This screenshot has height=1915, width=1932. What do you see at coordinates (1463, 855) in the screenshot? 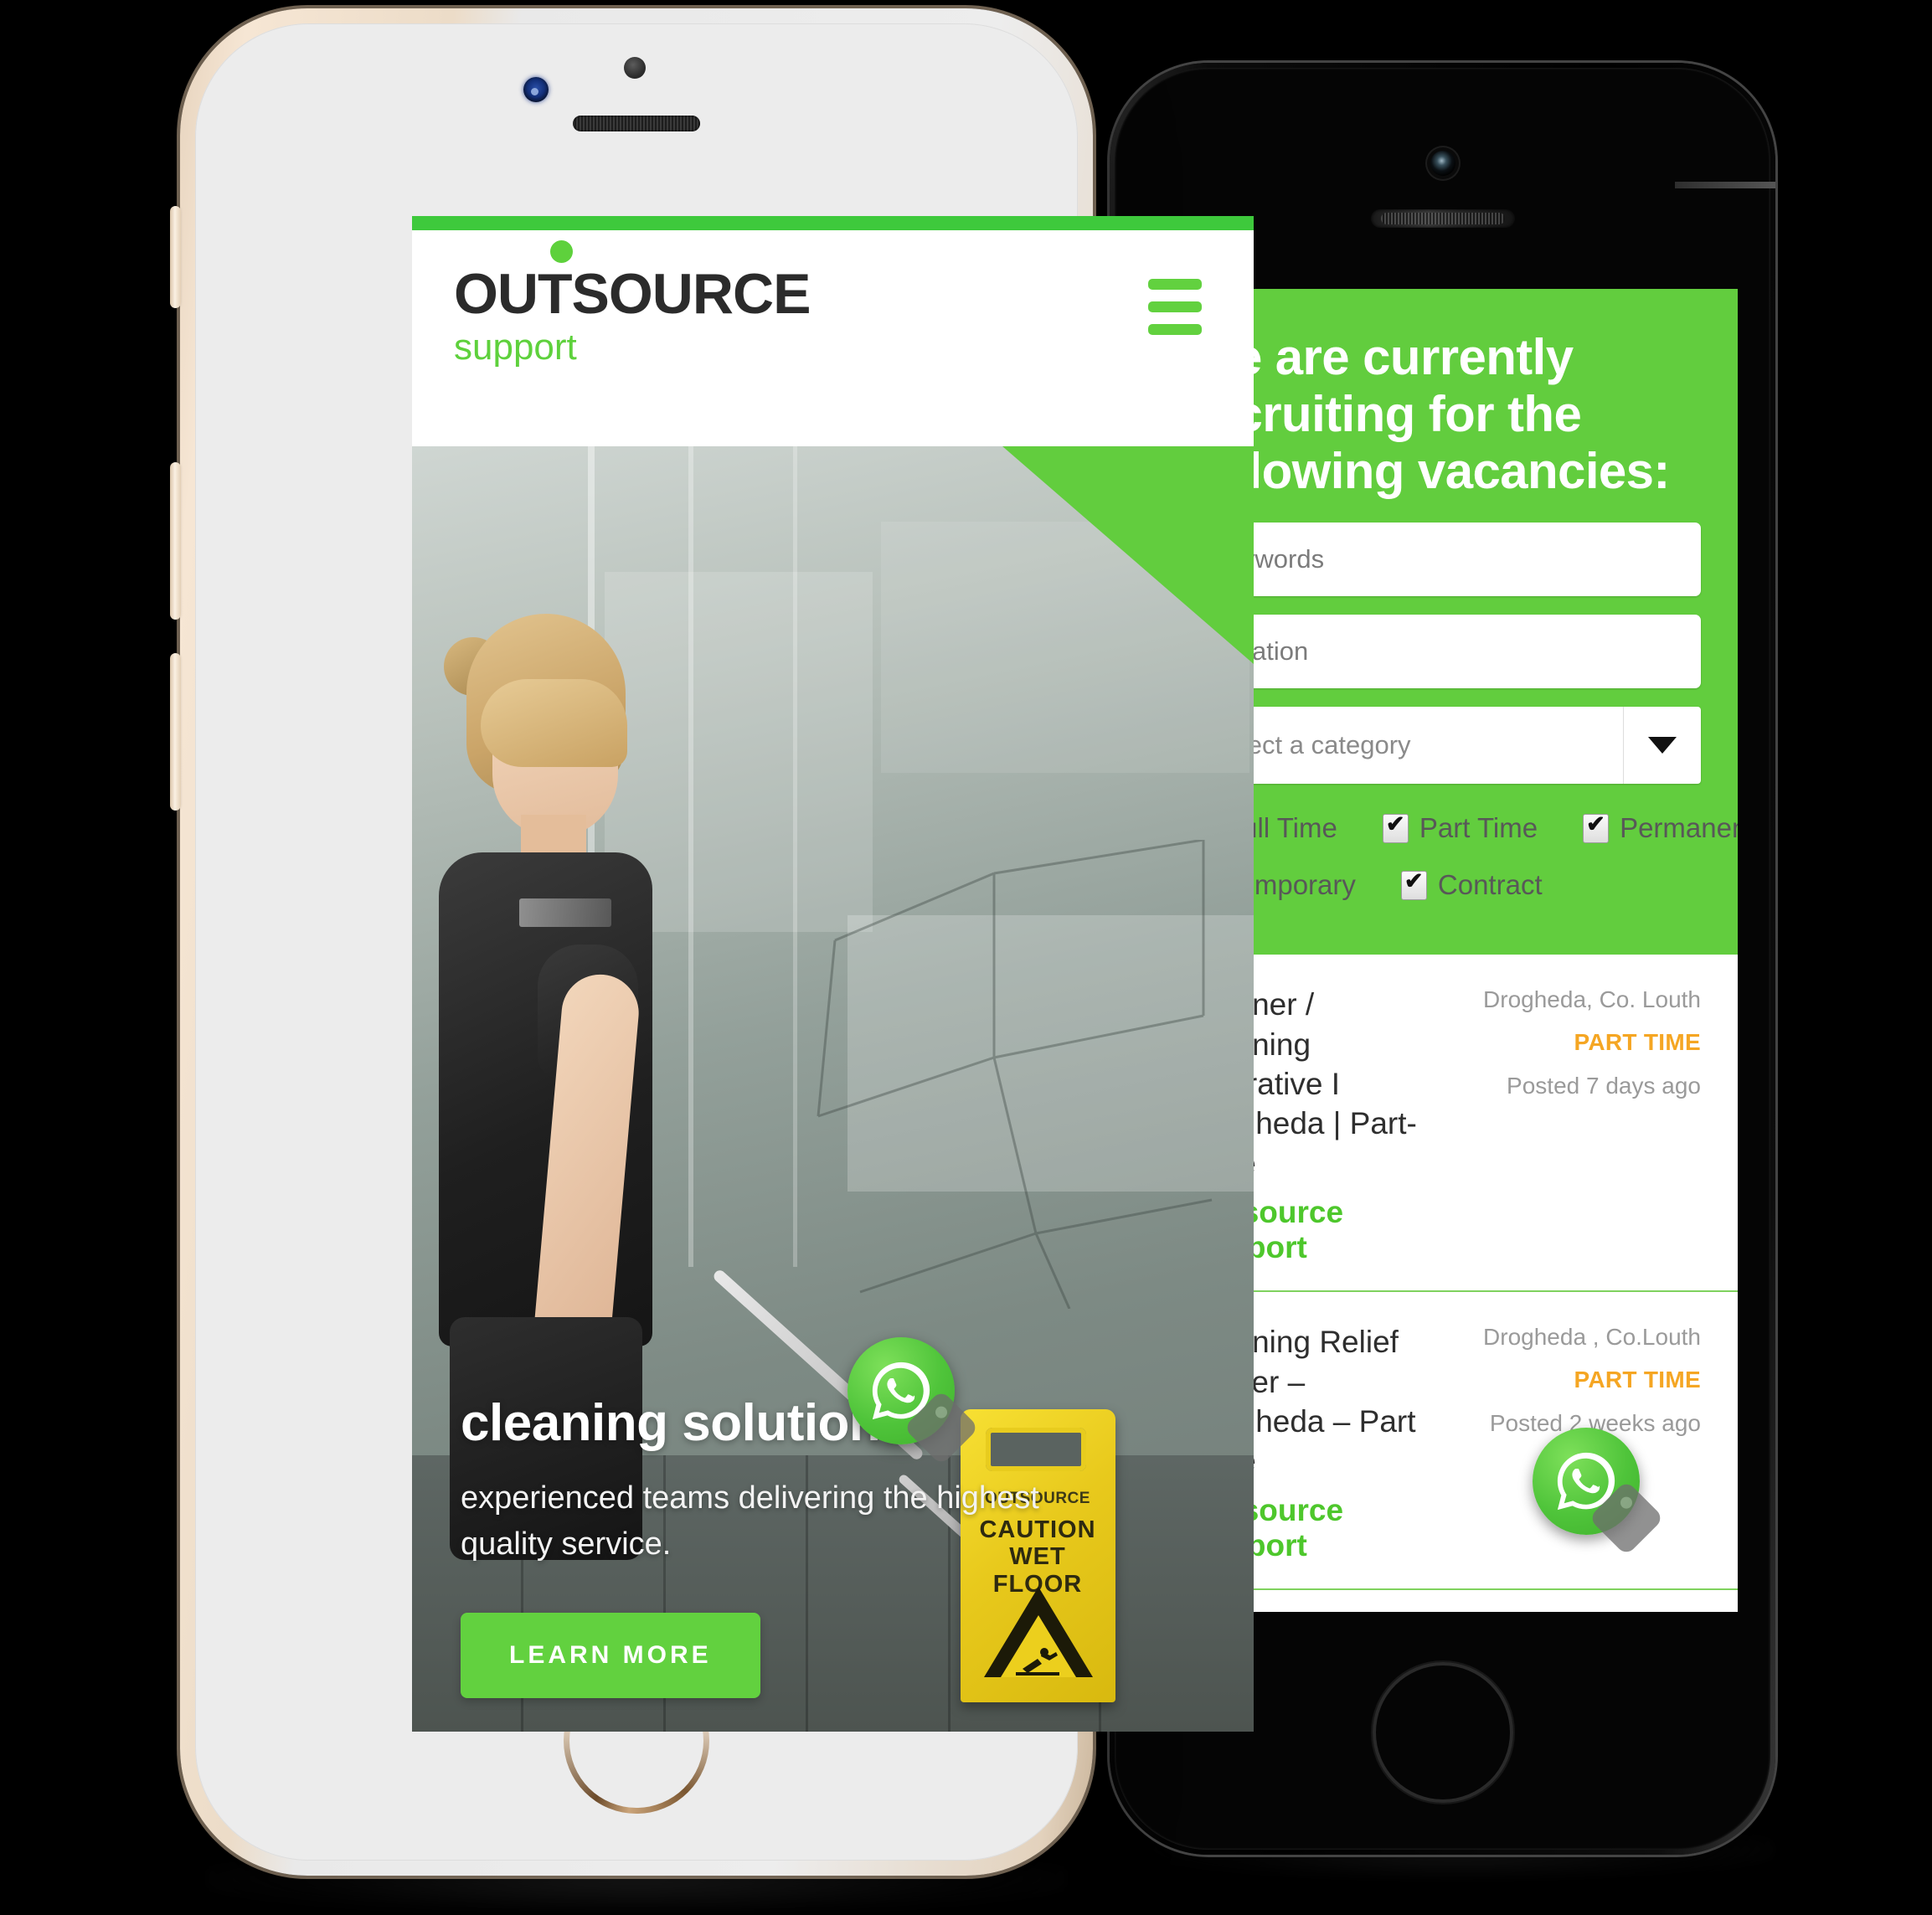
I see `job-type-filters: Full Time Part Time Permanent` at bounding box center [1463, 855].